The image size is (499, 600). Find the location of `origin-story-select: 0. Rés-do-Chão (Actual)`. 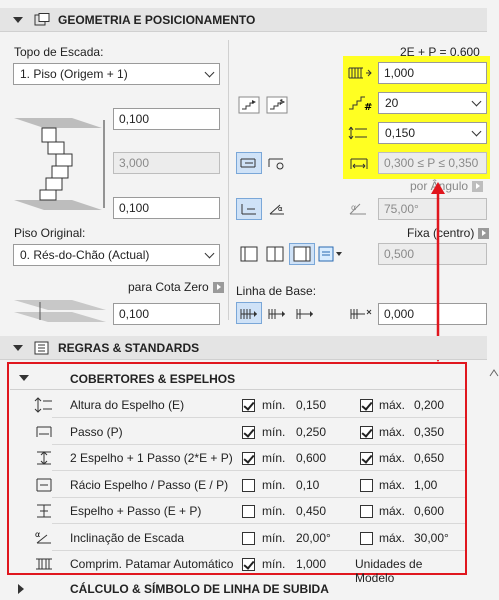

origin-story-select: 0. Rés-do-Chão (Actual) is located at coordinates (116, 255).